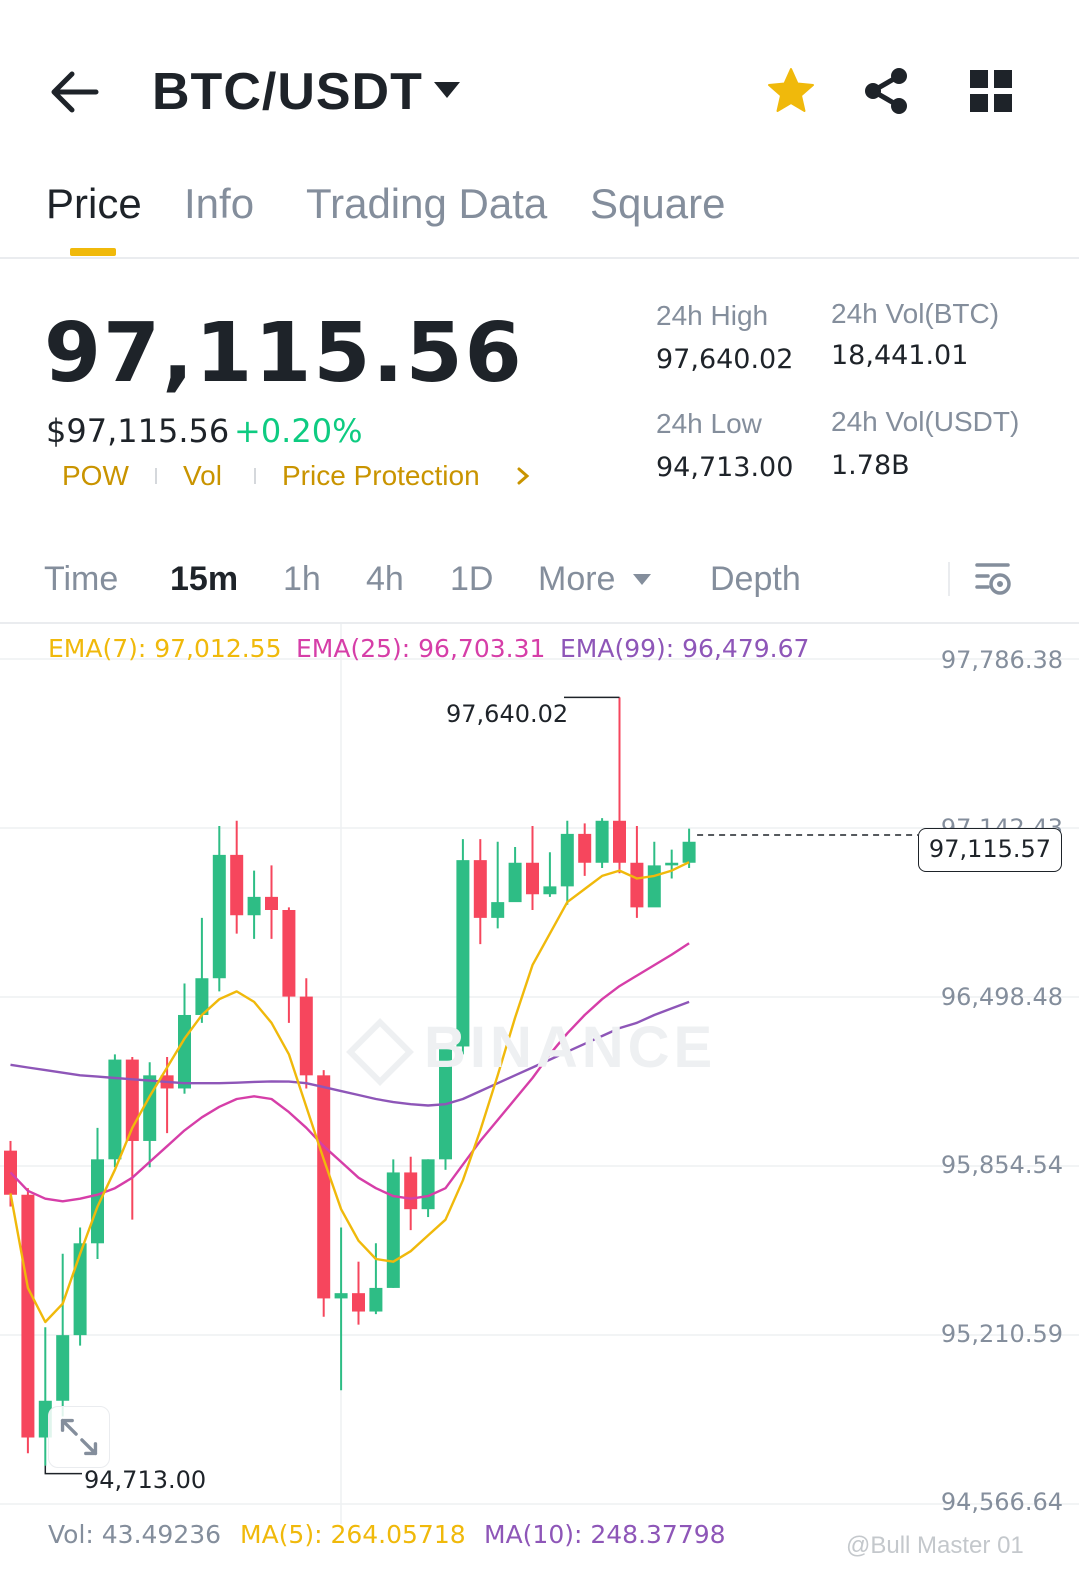 This screenshot has width=1079, height=1592. Describe the element at coordinates (284, 353) in the screenshot. I see `last-price: 97,115.56` at that location.